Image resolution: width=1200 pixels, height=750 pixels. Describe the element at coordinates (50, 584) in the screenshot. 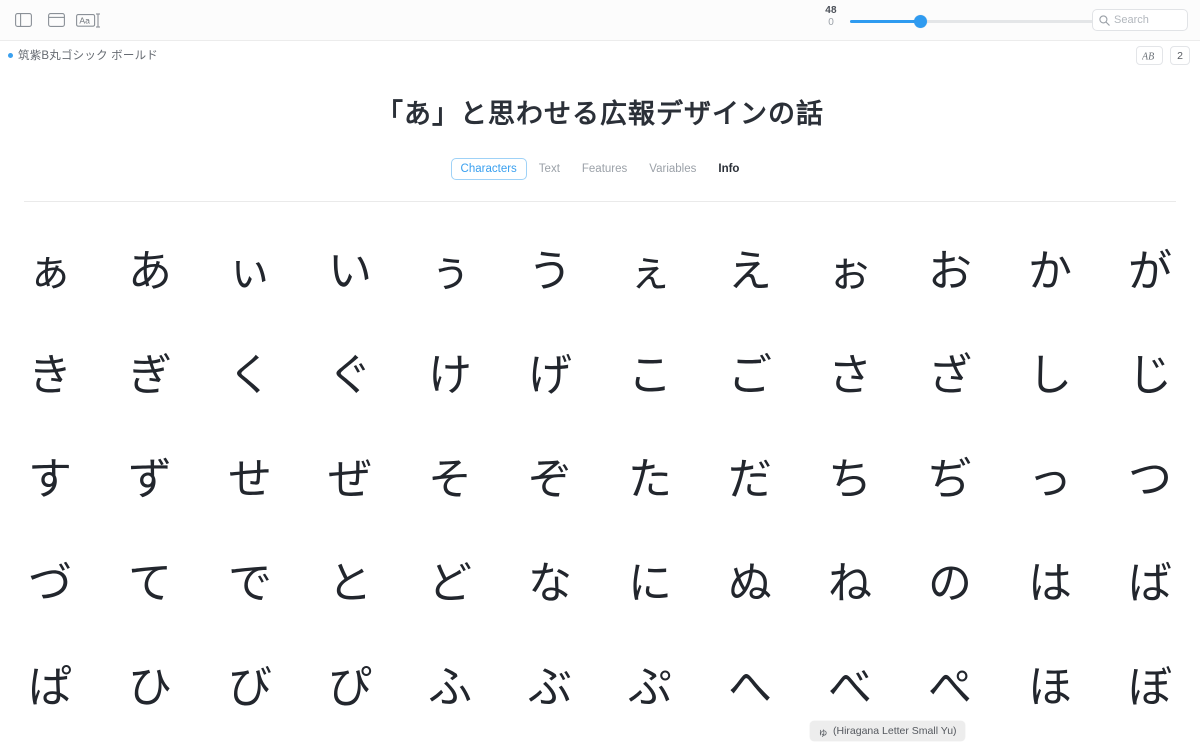

I see `glyph-cell: づ` at that location.